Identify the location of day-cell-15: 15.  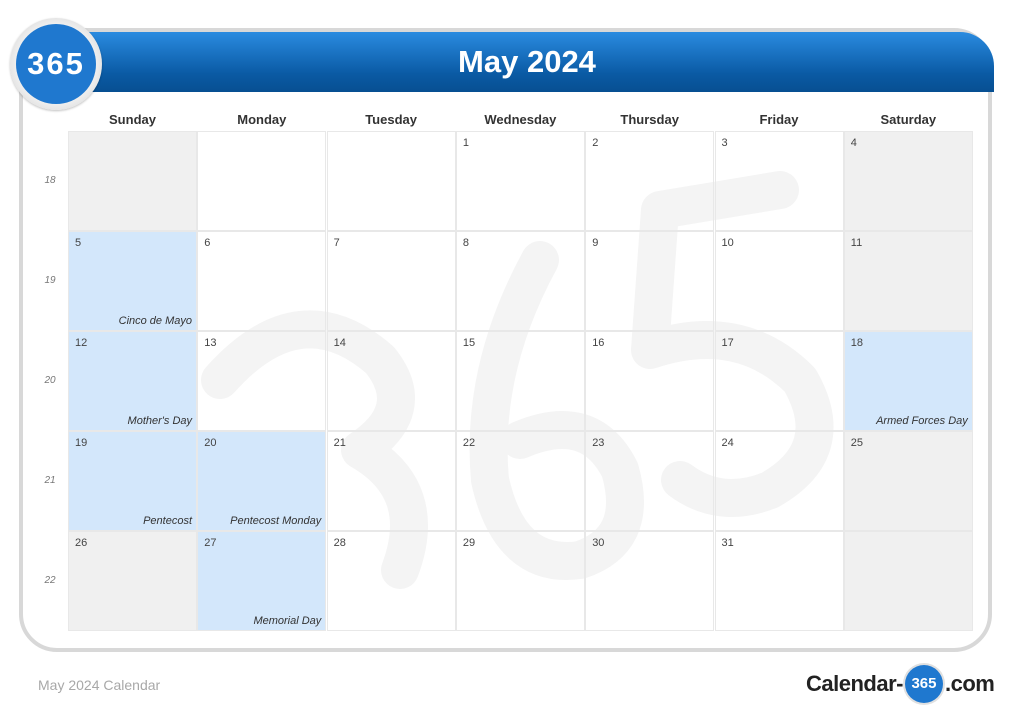
(520, 381).